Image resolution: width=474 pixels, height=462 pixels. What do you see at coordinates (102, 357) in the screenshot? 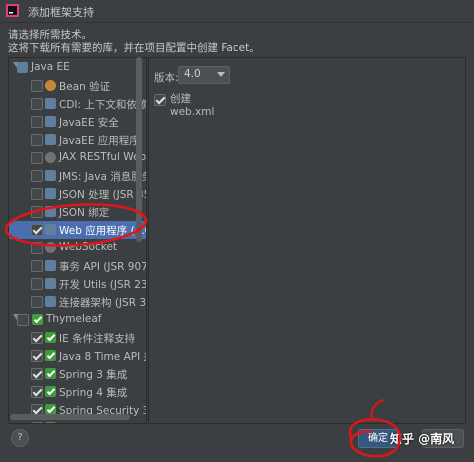
I see `tree-item-label: Java 8 Time API 兼容性` at bounding box center [102, 357].